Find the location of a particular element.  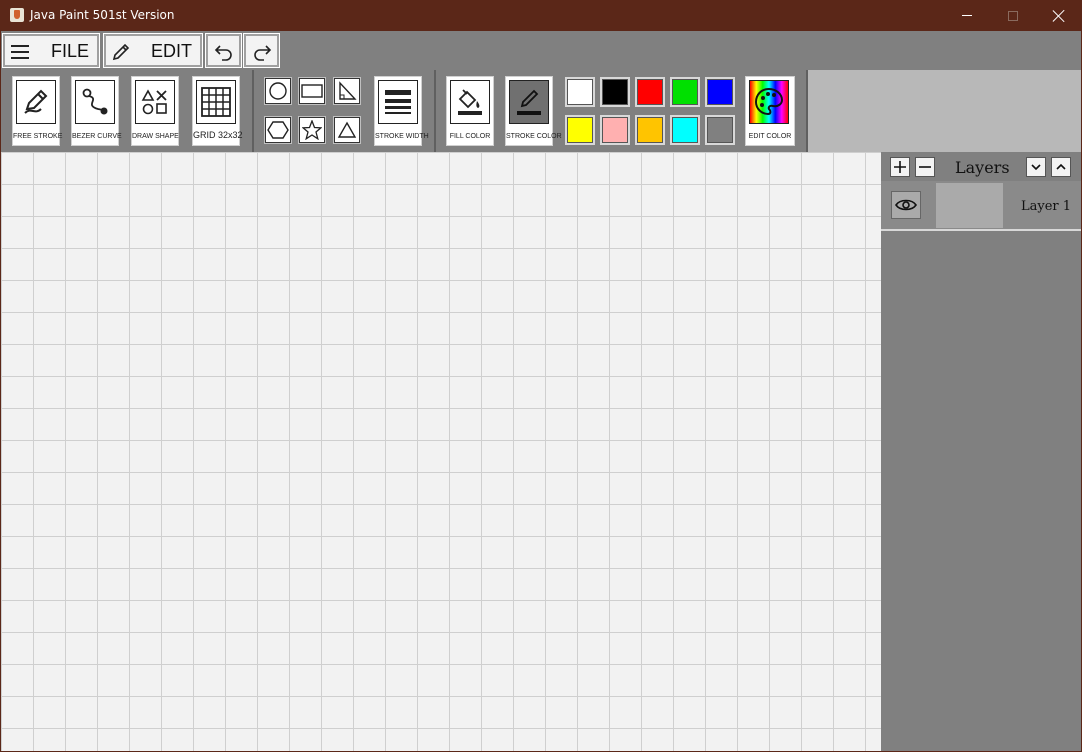

layer-visibility-toggle is located at coordinates (906, 205).